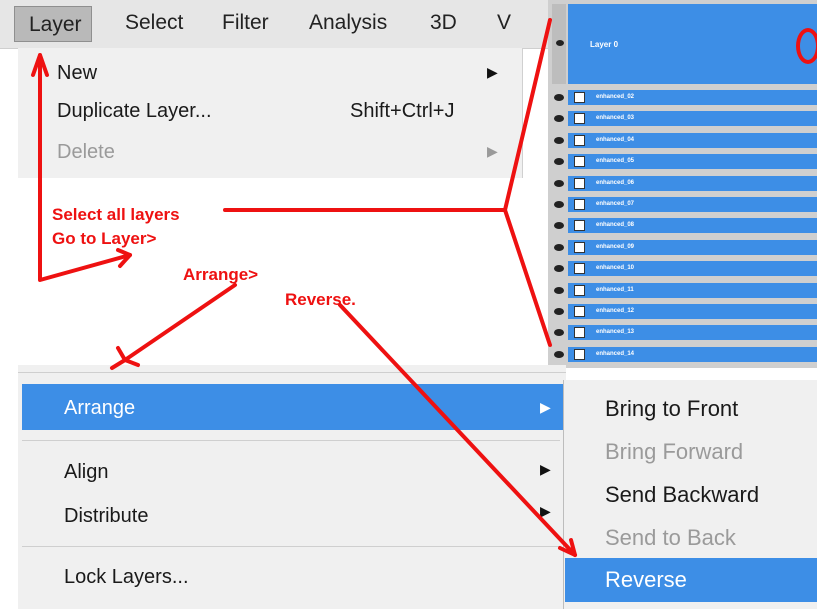 The image size is (817, 609). What do you see at coordinates (527, 277) in the screenshot?
I see `arrow-to-layer14` at bounding box center [527, 277].